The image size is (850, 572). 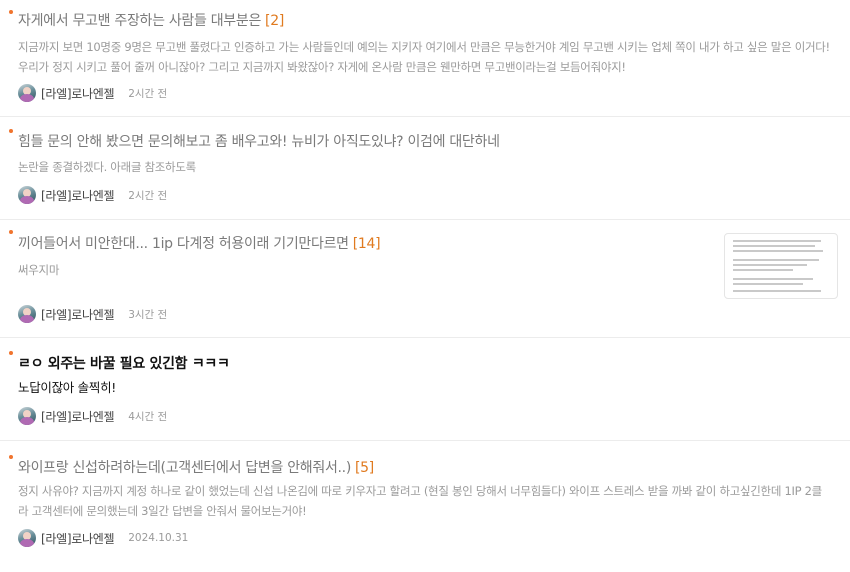 What do you see at coordinates (364, 468) in the screenshot?
I see `comment-count: [5]` at bounding box center [364, 468].